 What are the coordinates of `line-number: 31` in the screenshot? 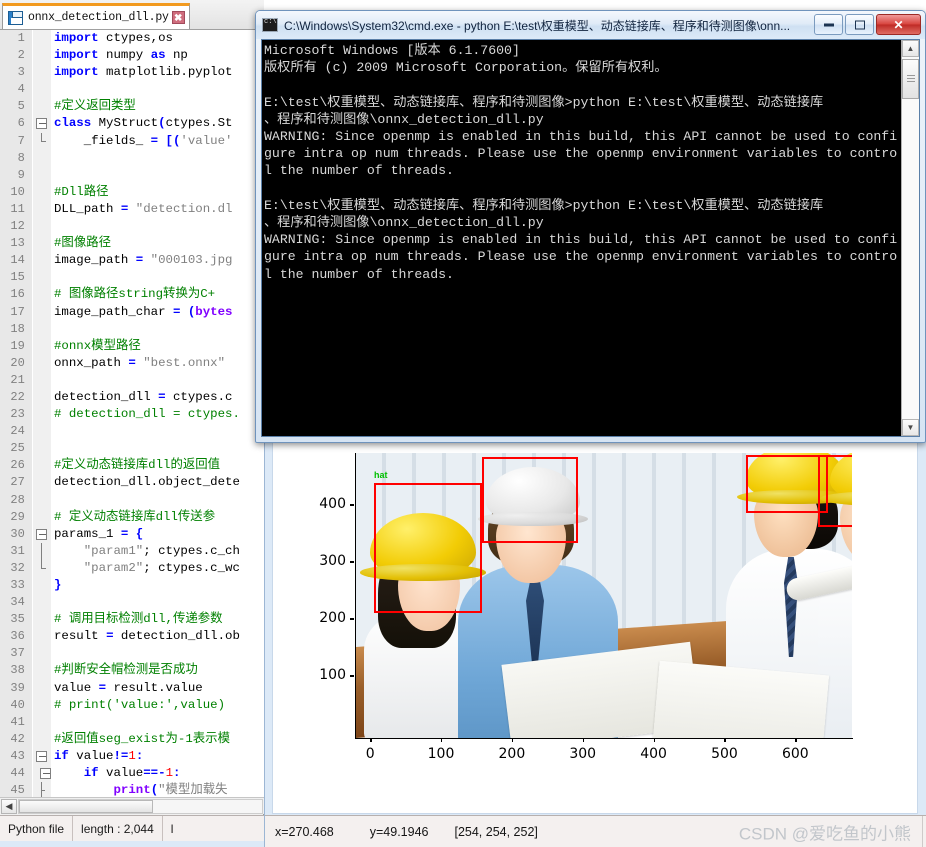 It's located at (16, 551).